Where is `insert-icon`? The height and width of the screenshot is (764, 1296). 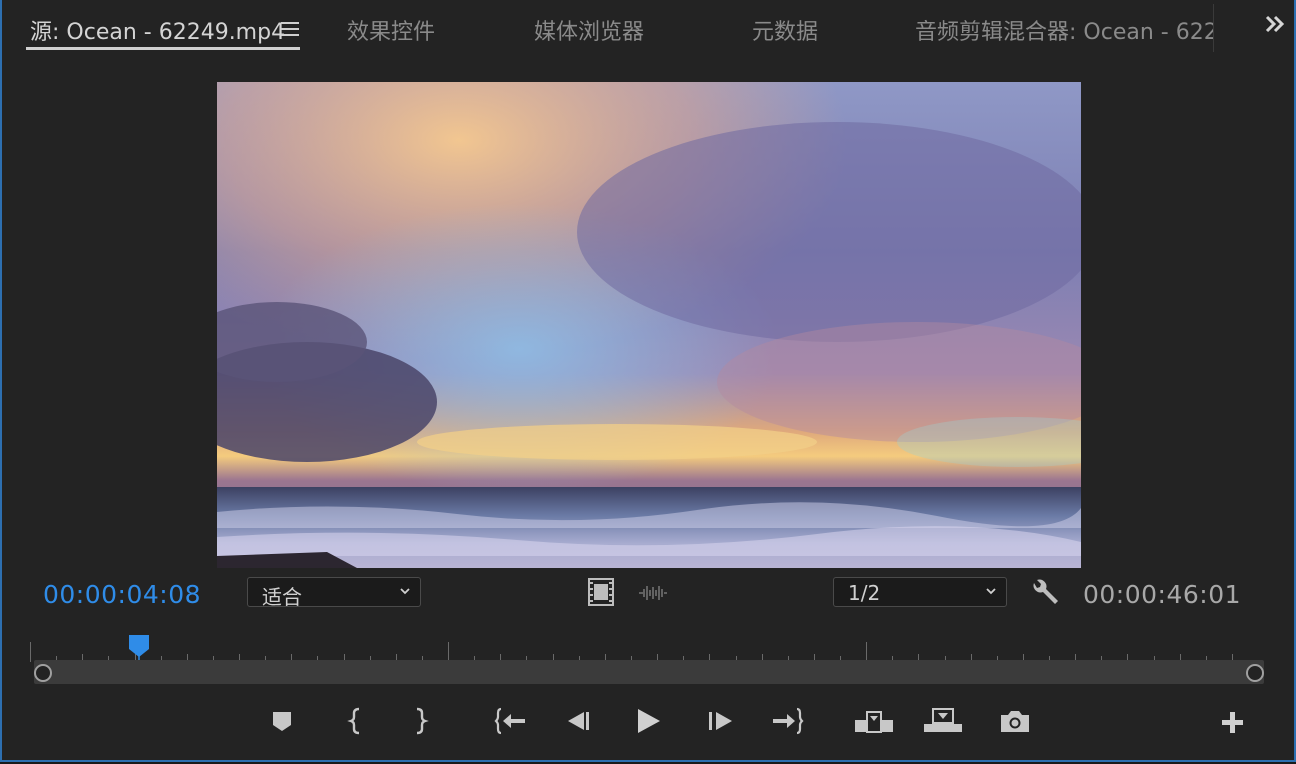
insert-icon is located at coordinates (874, 722).